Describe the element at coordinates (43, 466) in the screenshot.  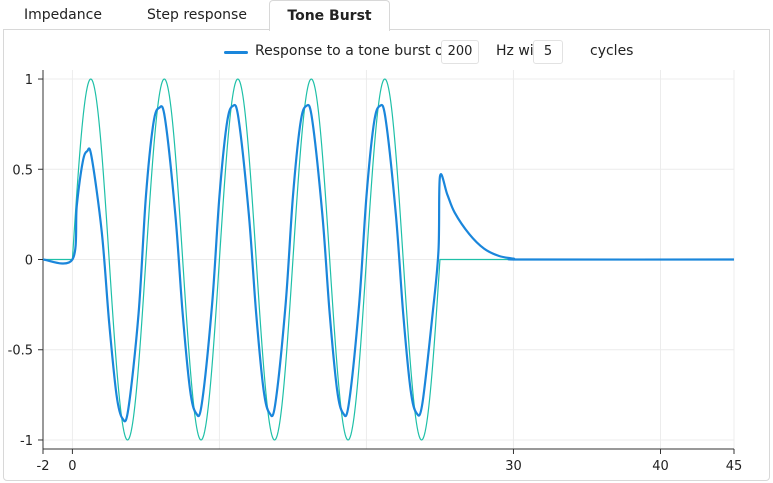
I see `x-tick-label: -2` at that location.